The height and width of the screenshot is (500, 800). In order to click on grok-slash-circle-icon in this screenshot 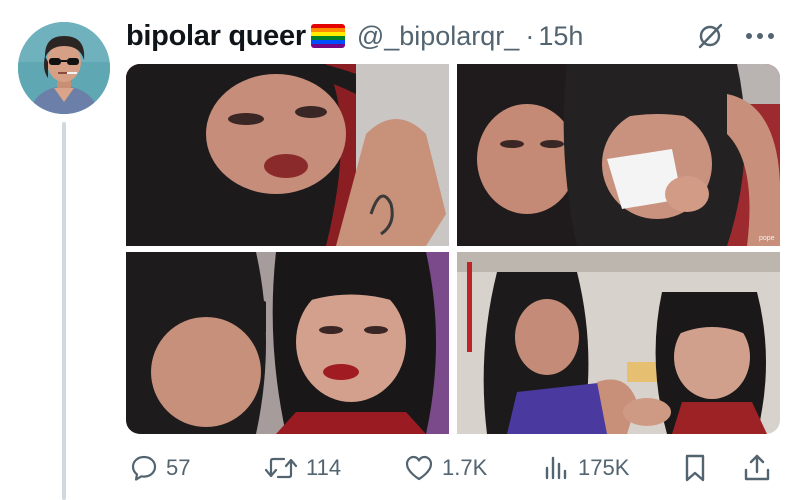, I will do `click(710, 36)`.